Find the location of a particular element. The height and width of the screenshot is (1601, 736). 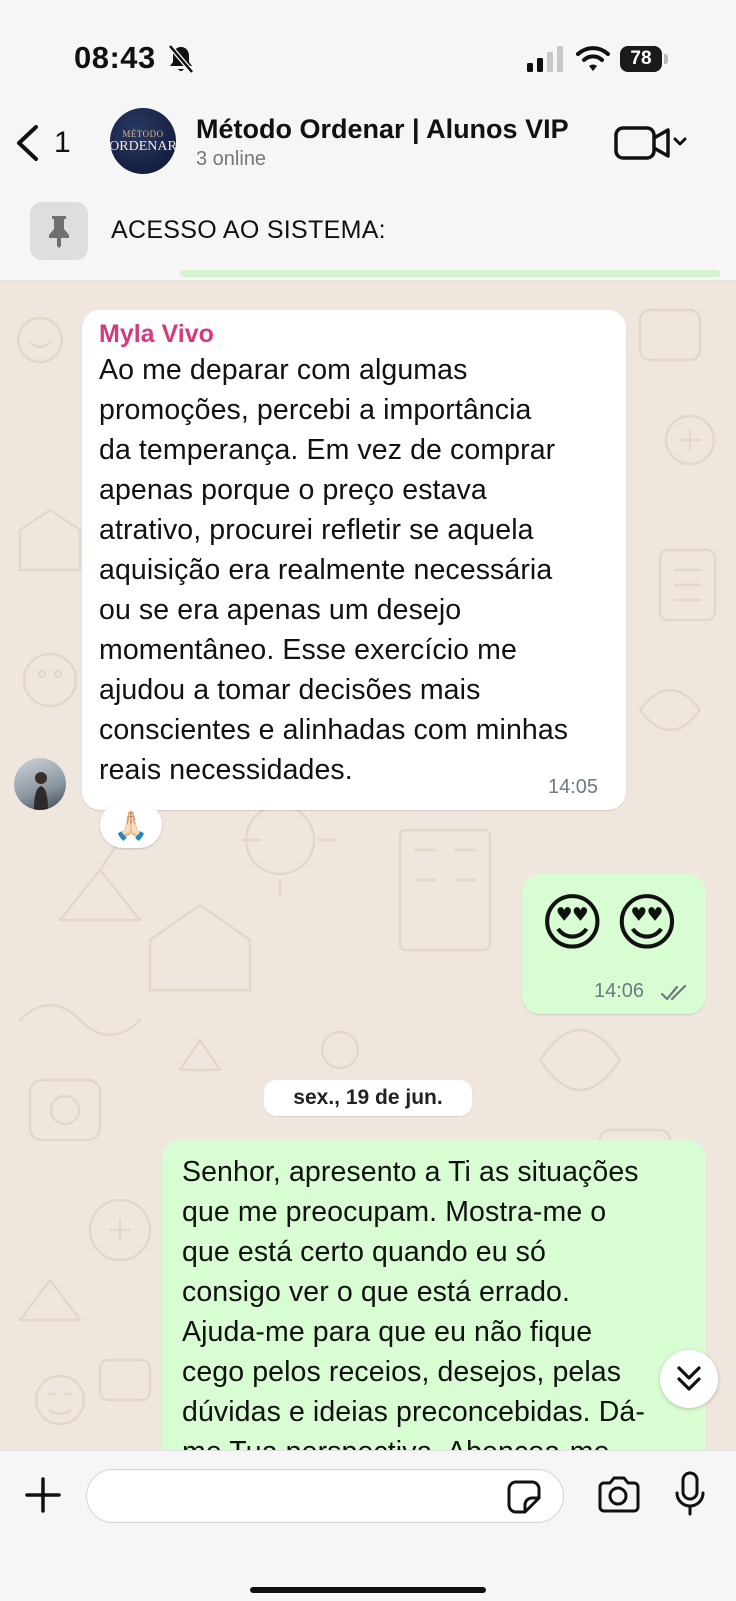

status-time: 08:43 is located at coordinates (115, 57).